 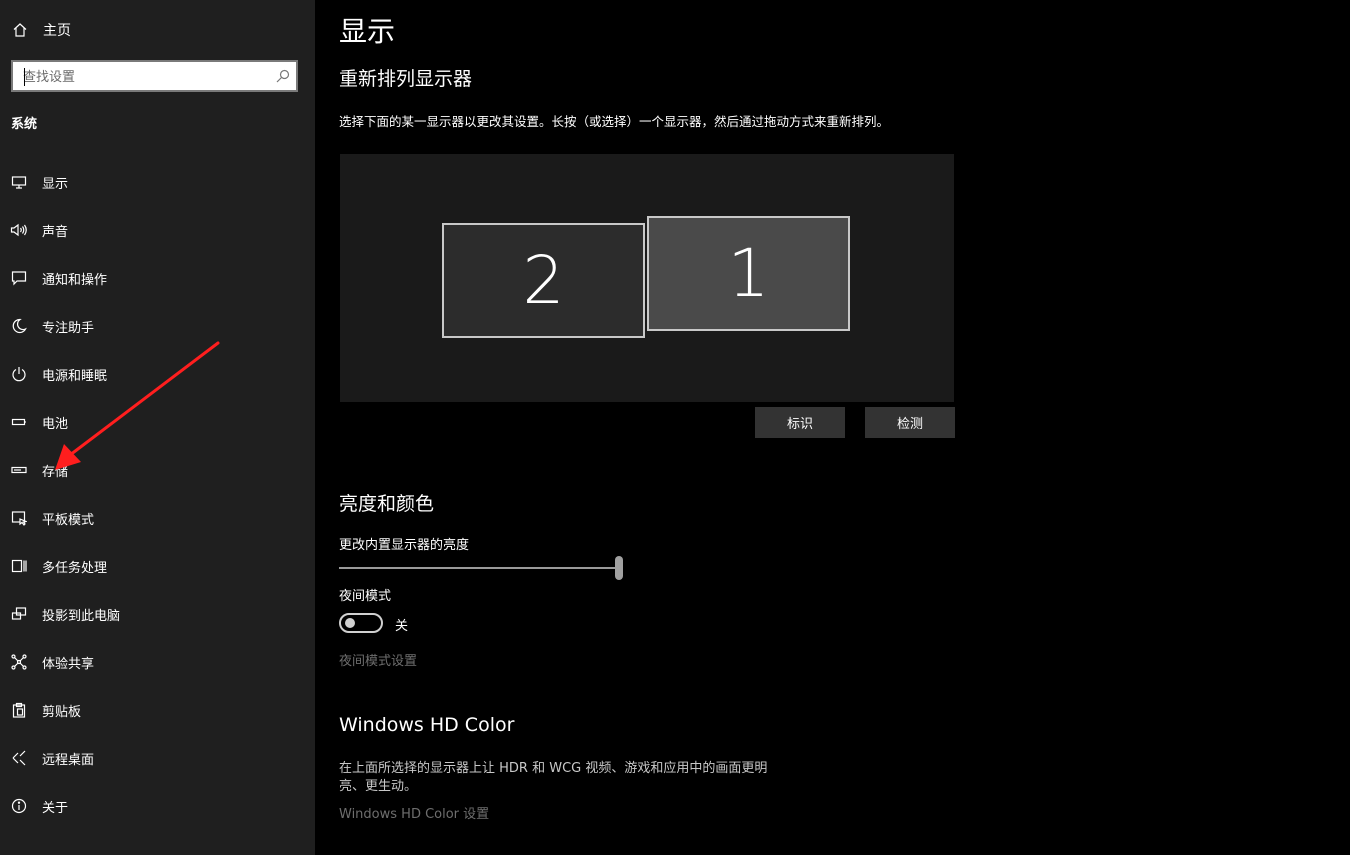 What do you see at coordinates (157, 278) in the screenshot?
I see `sidebar-item-notifications: 通知和操作` at bounding box center [157, 278].